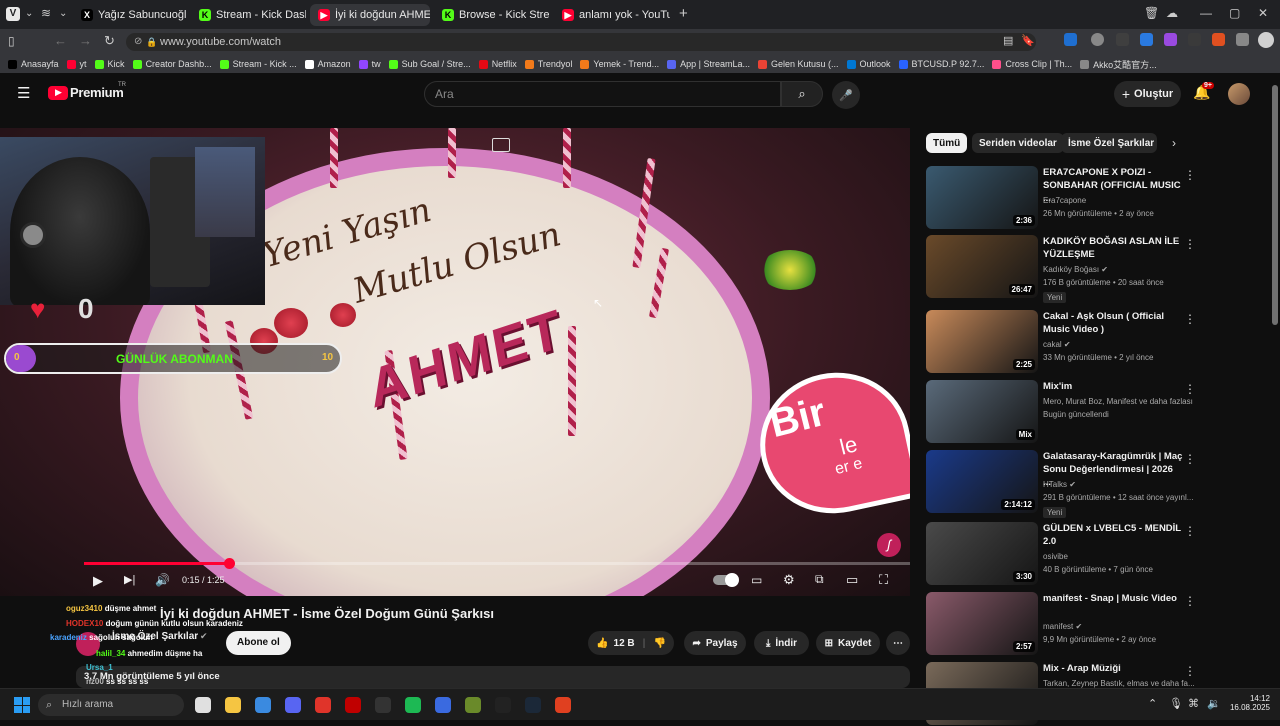 The image size is (1280, 726). I want to click on next-button: ▶|, so click(129, 579).